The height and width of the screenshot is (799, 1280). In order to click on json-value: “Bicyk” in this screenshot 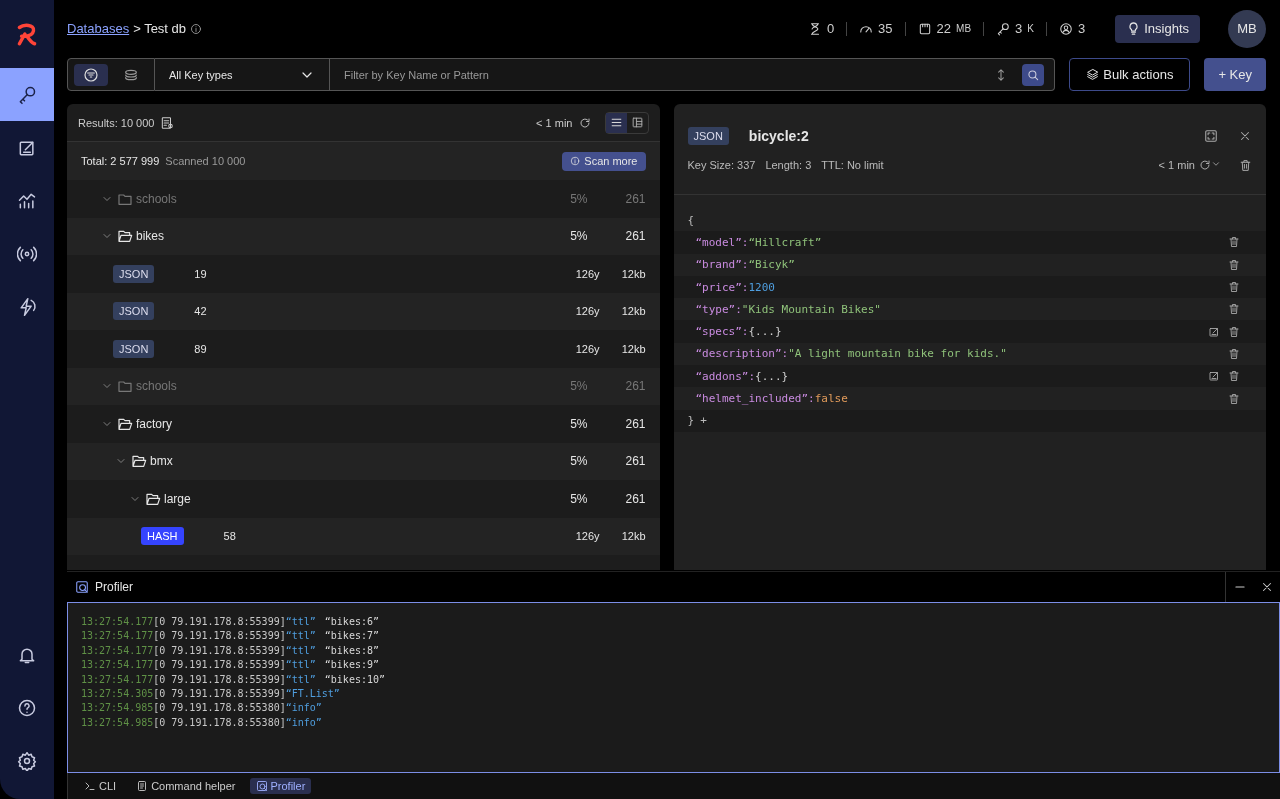, I will do `click(771, 265)`.